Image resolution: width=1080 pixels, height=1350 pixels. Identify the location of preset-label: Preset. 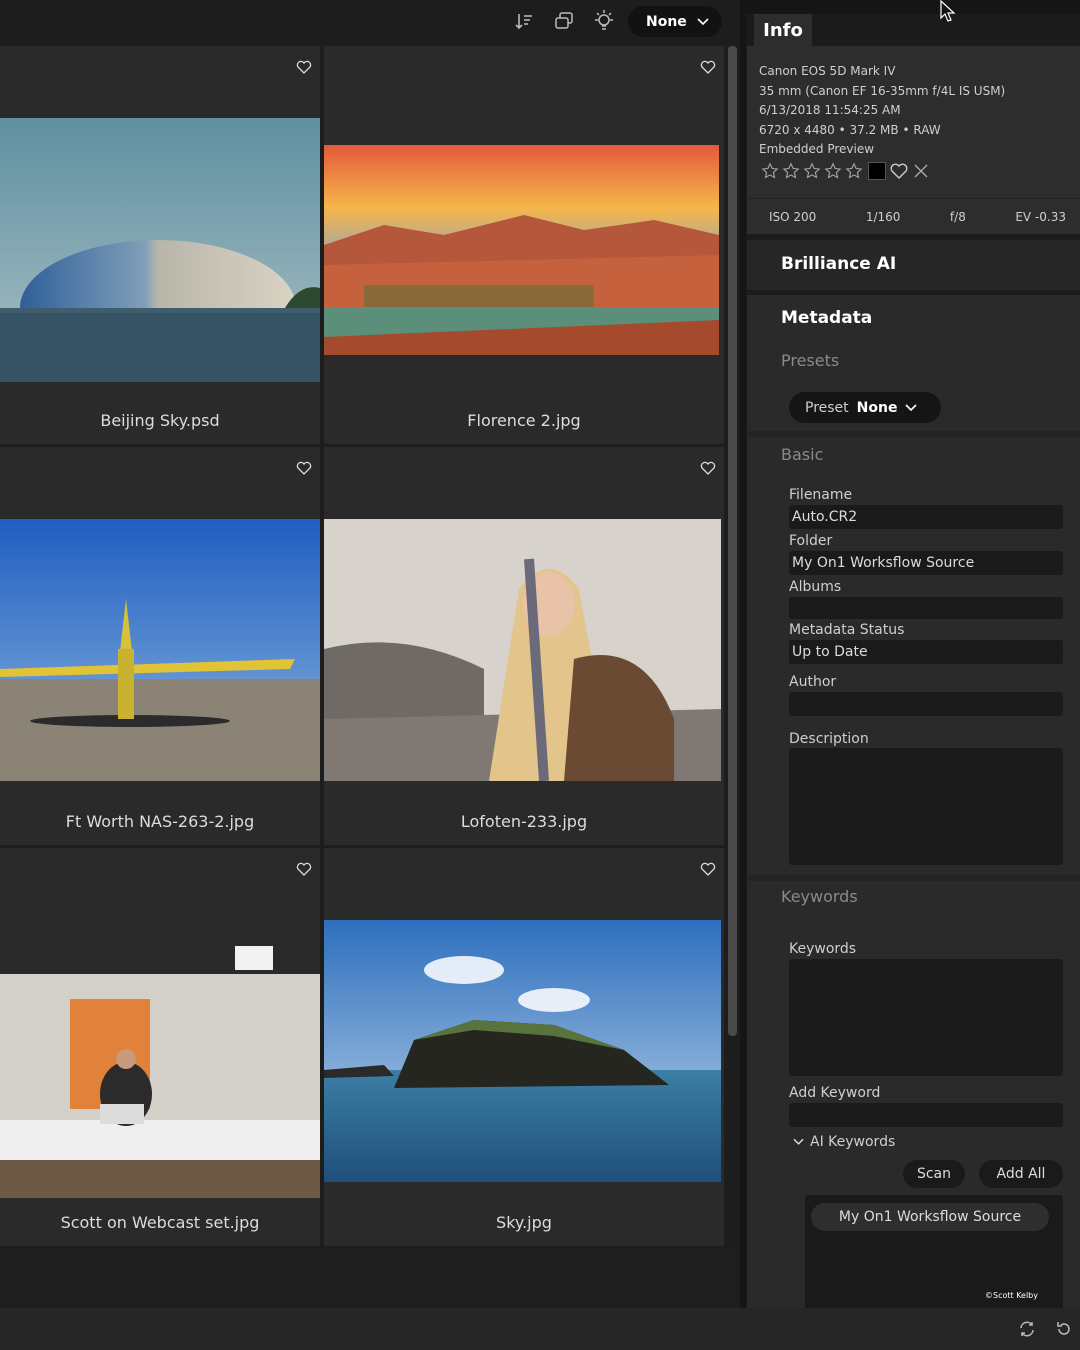
(827, 407).